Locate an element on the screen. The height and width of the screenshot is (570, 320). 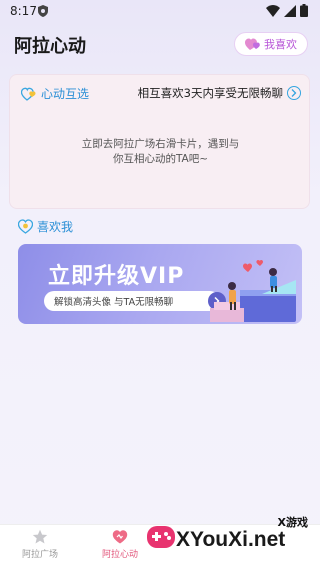
status-icons is located at coordinates (287, 10).